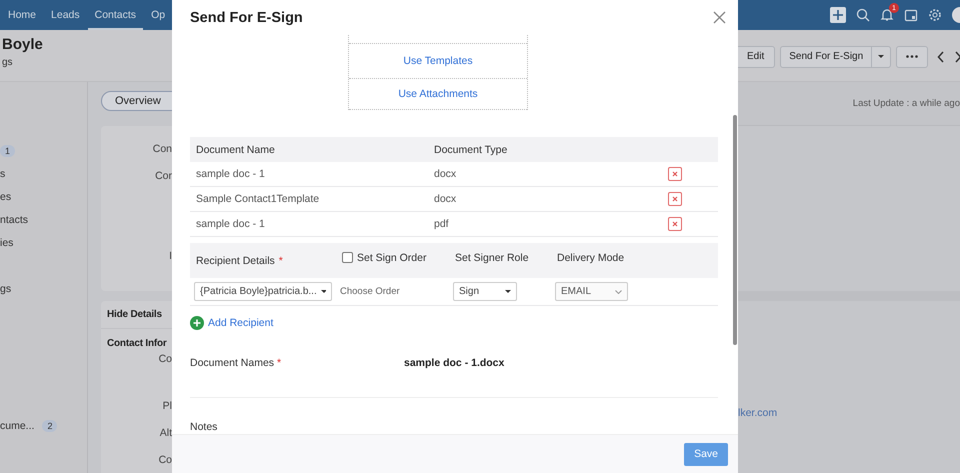 This screenshot has height=473, width=960. What do you see at coordinates (6, 196) in the screenshot?
I see `sidebar-item: es` at bounding box center [6, 196].